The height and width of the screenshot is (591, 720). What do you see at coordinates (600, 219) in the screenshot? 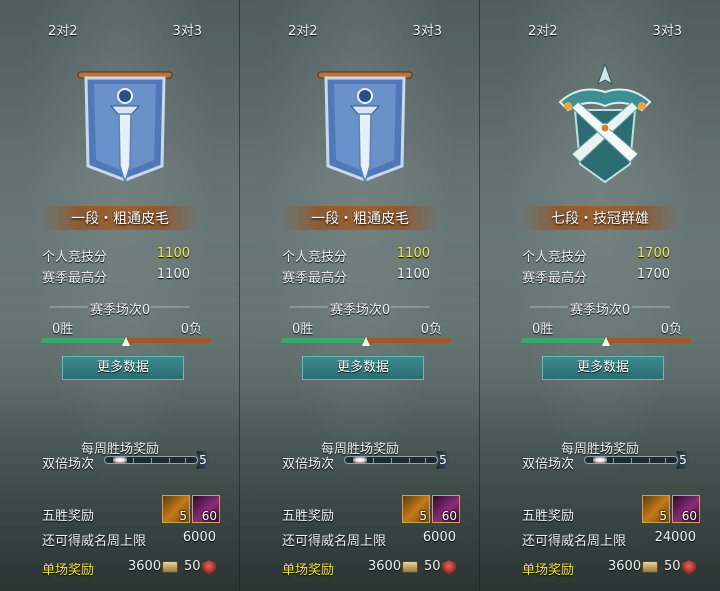
I see `rank-name: 七段・技冠群雄` at bounding box center [600, 219].